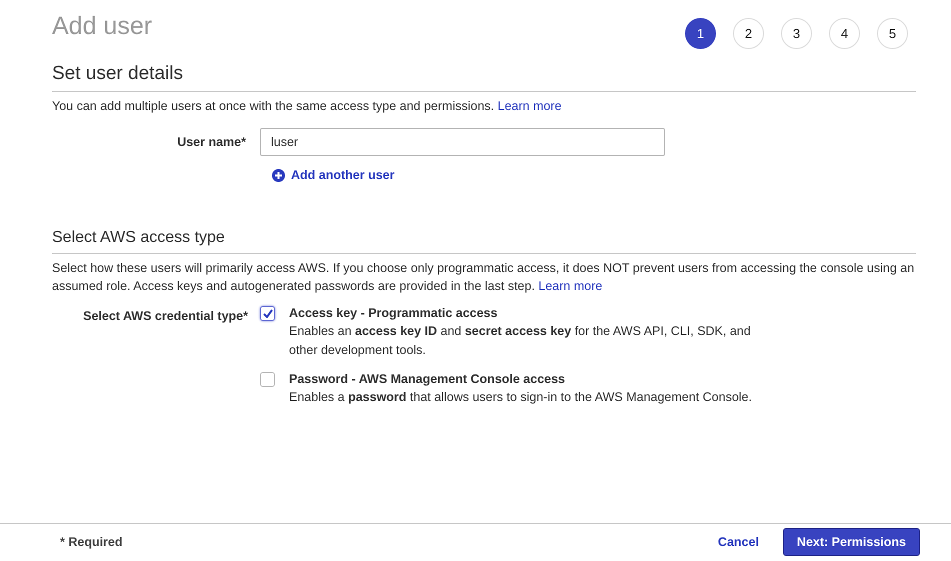 The height and width of the screenshot is (561, 951). Describe the element at coordinates (278, 175) in the screenshot. I see `plus-circle-icon` at that location.